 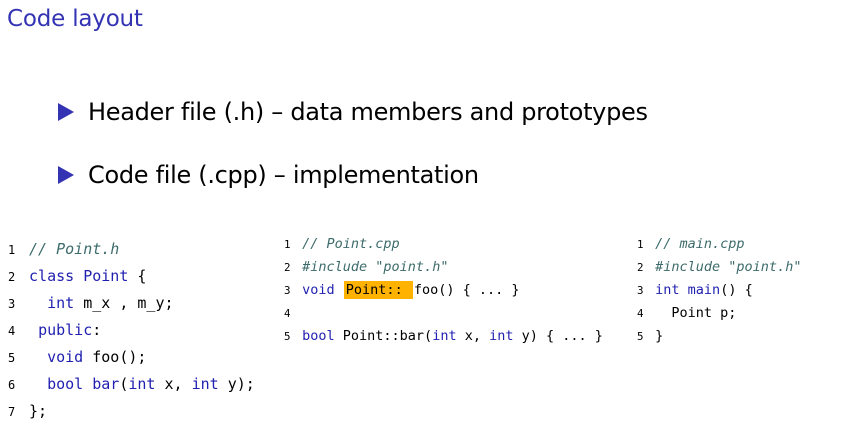 What do you see at coordinates (283, 175) in the screenshot?
I see `bullet-text: Code file (.cpp) – implementation` at bounding box center [283, 175].